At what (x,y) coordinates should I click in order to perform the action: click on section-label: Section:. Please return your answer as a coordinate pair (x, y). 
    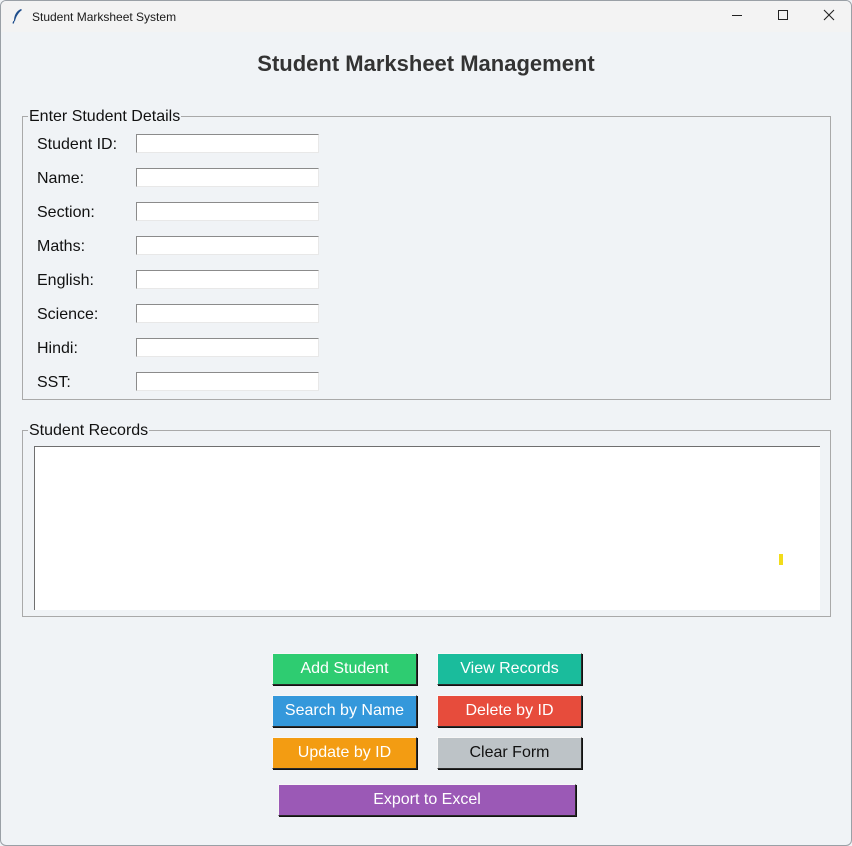
    Looking at the image, I should click on (66, 212).